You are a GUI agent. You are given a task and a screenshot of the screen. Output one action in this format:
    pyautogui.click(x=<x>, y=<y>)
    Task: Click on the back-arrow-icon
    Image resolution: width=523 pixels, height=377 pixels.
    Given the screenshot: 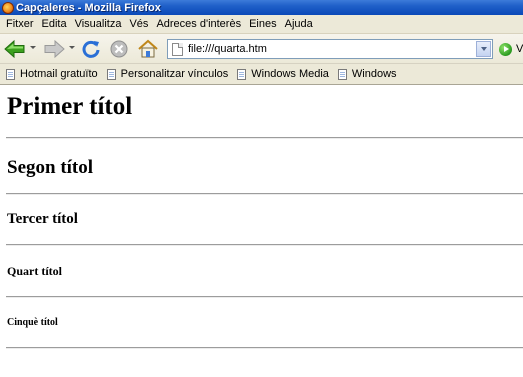 What is the action you would take?
    pyautogui.click(x=14, y=49)
    